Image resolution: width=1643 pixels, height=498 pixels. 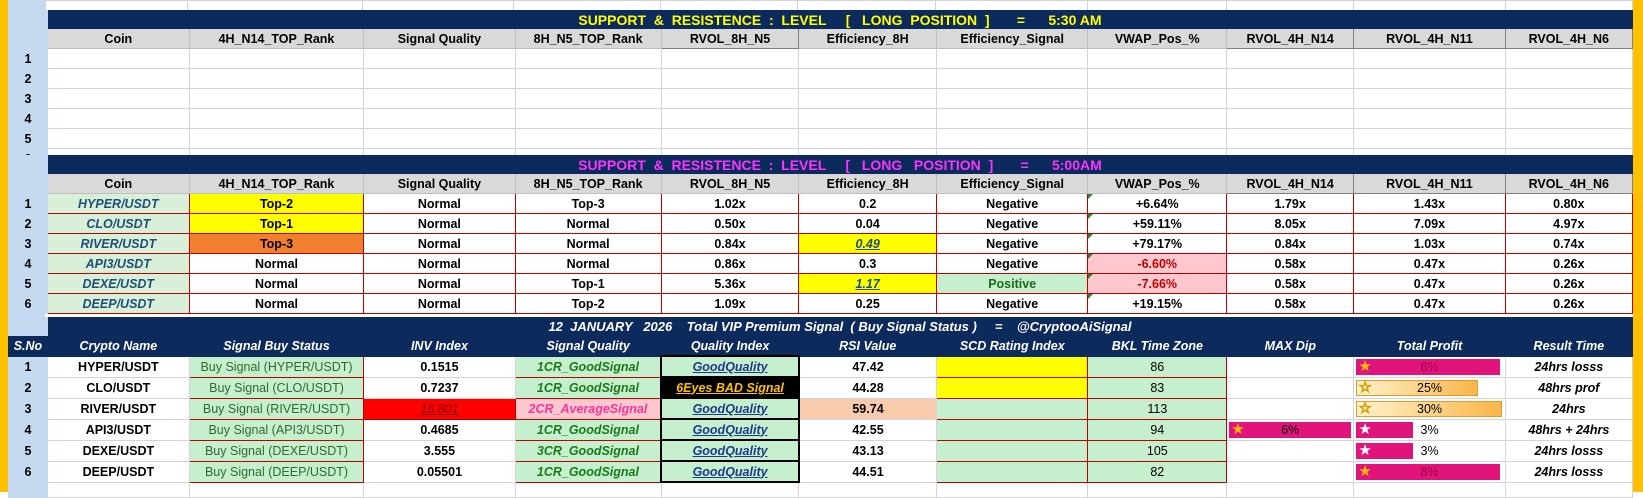 What do you see at coordinates (1012, 283) in the screenshot?
I see `efficiency-signal-cell: Positive` at bounding box center [1012, 283].